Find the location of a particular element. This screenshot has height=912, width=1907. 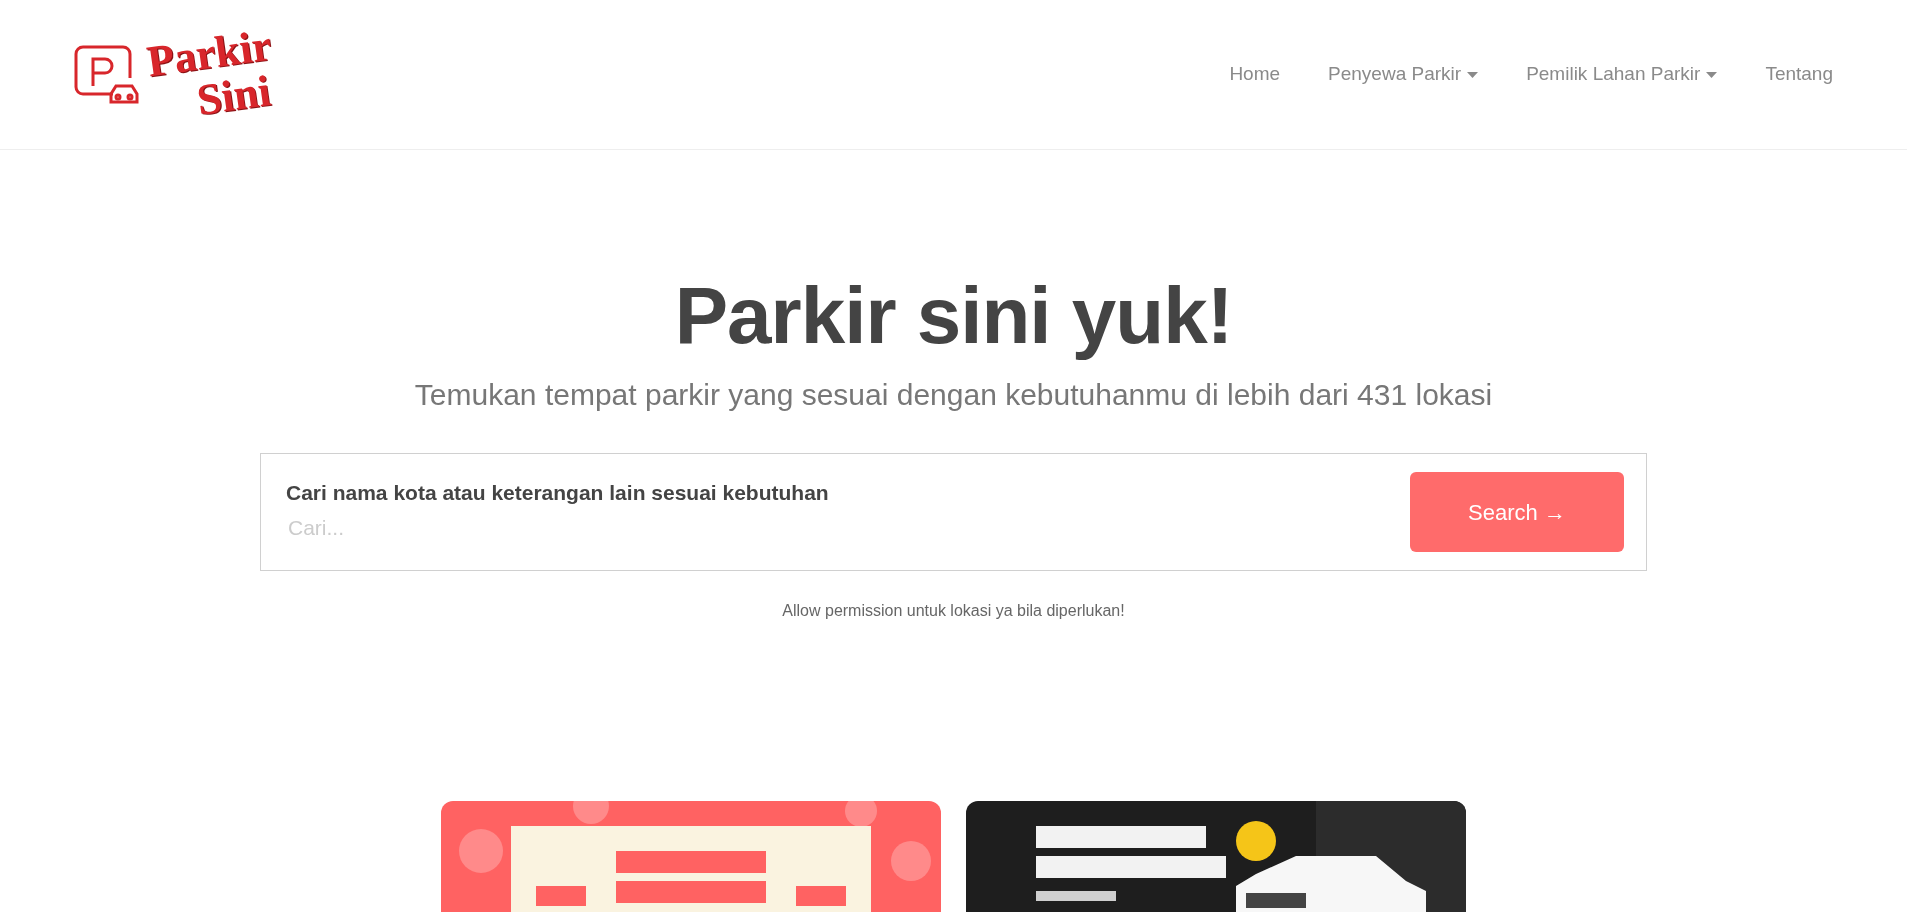

nav-link: Home is located at coordinates (1255, 74).